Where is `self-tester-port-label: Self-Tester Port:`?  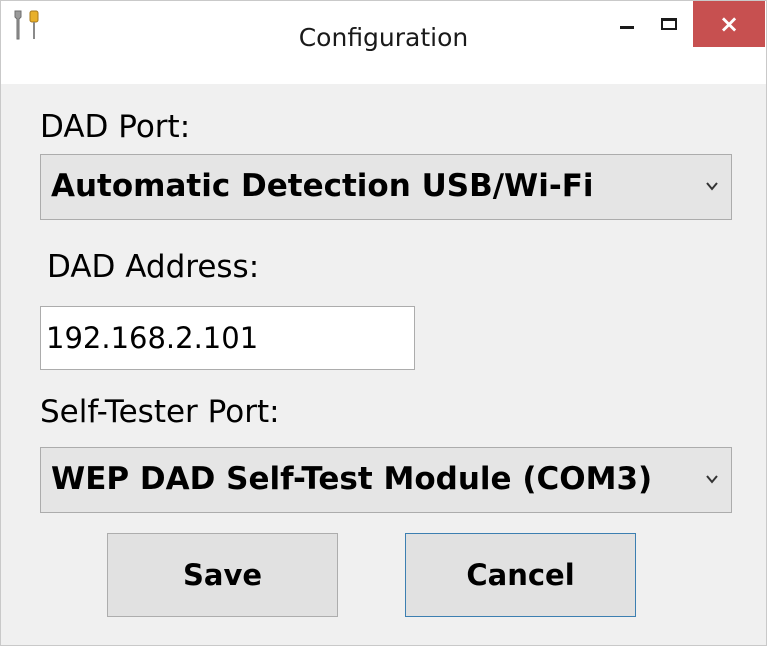
self-tester-port-label: Self-Tester Port: is located at coordinates (160, 412).